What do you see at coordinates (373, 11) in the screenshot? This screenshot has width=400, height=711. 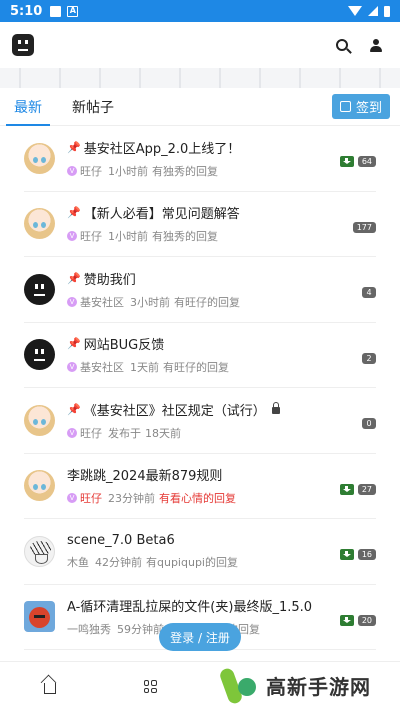 I see `signal-icon` at bounding box center [373, 11].